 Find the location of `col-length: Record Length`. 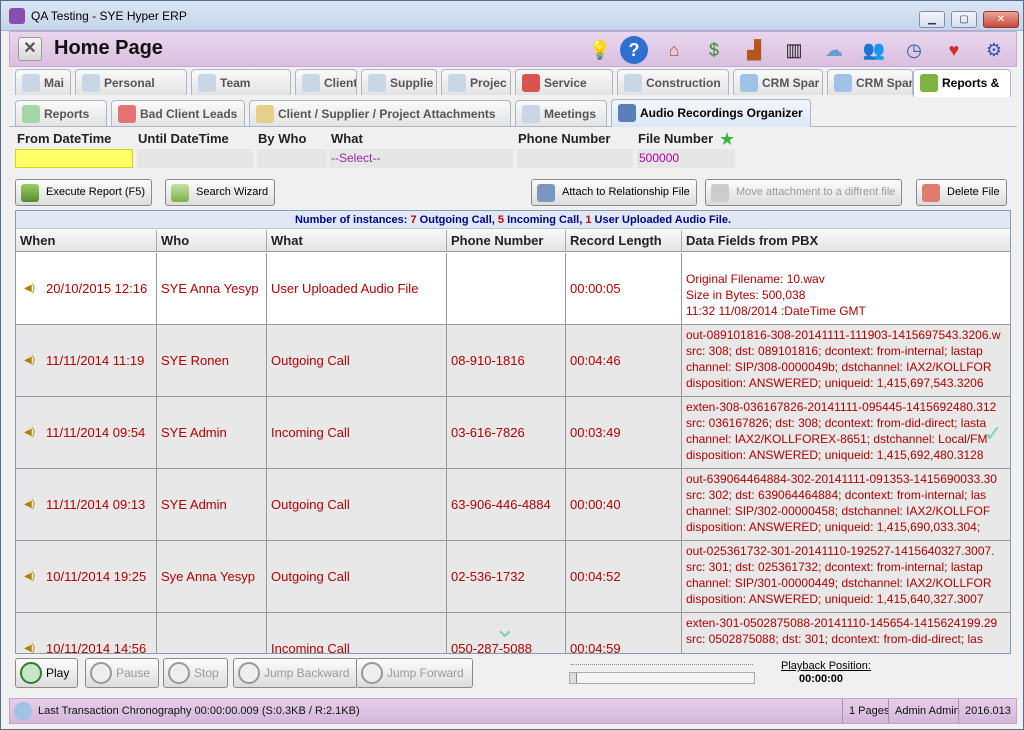

col-length: Record Length is located at coordinates (624, 241).